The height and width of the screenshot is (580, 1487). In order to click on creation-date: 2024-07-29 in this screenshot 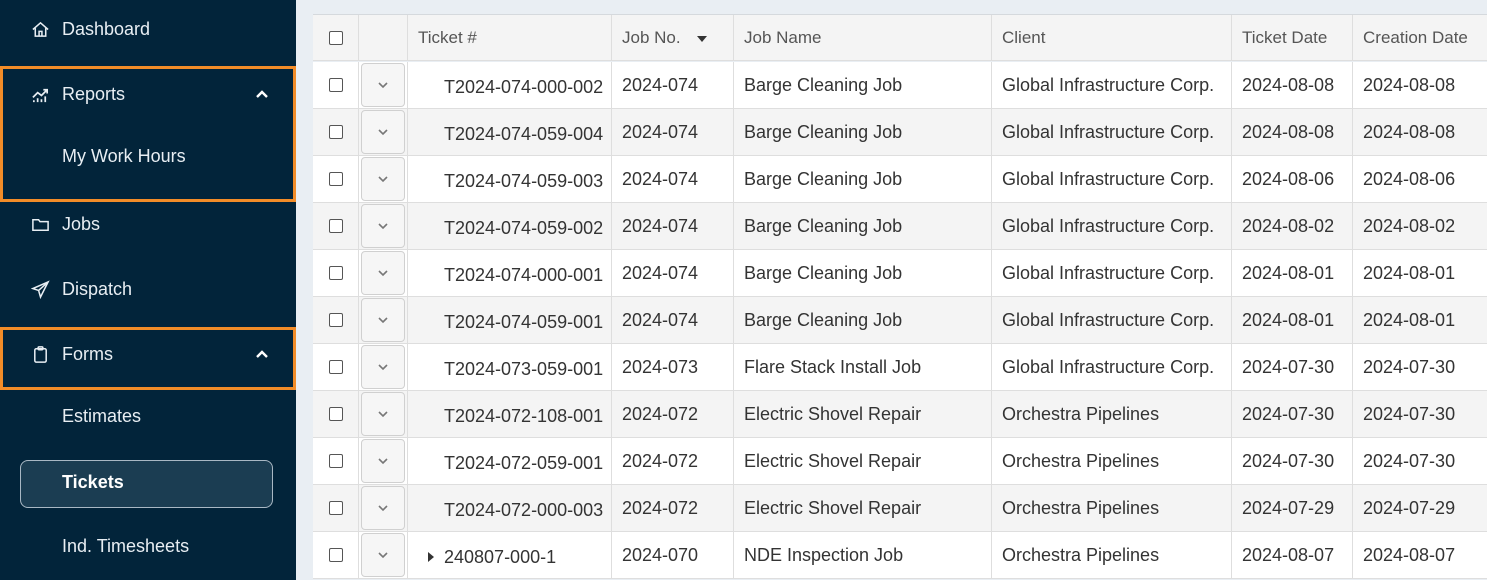, I will do `click(1409, 507)`.